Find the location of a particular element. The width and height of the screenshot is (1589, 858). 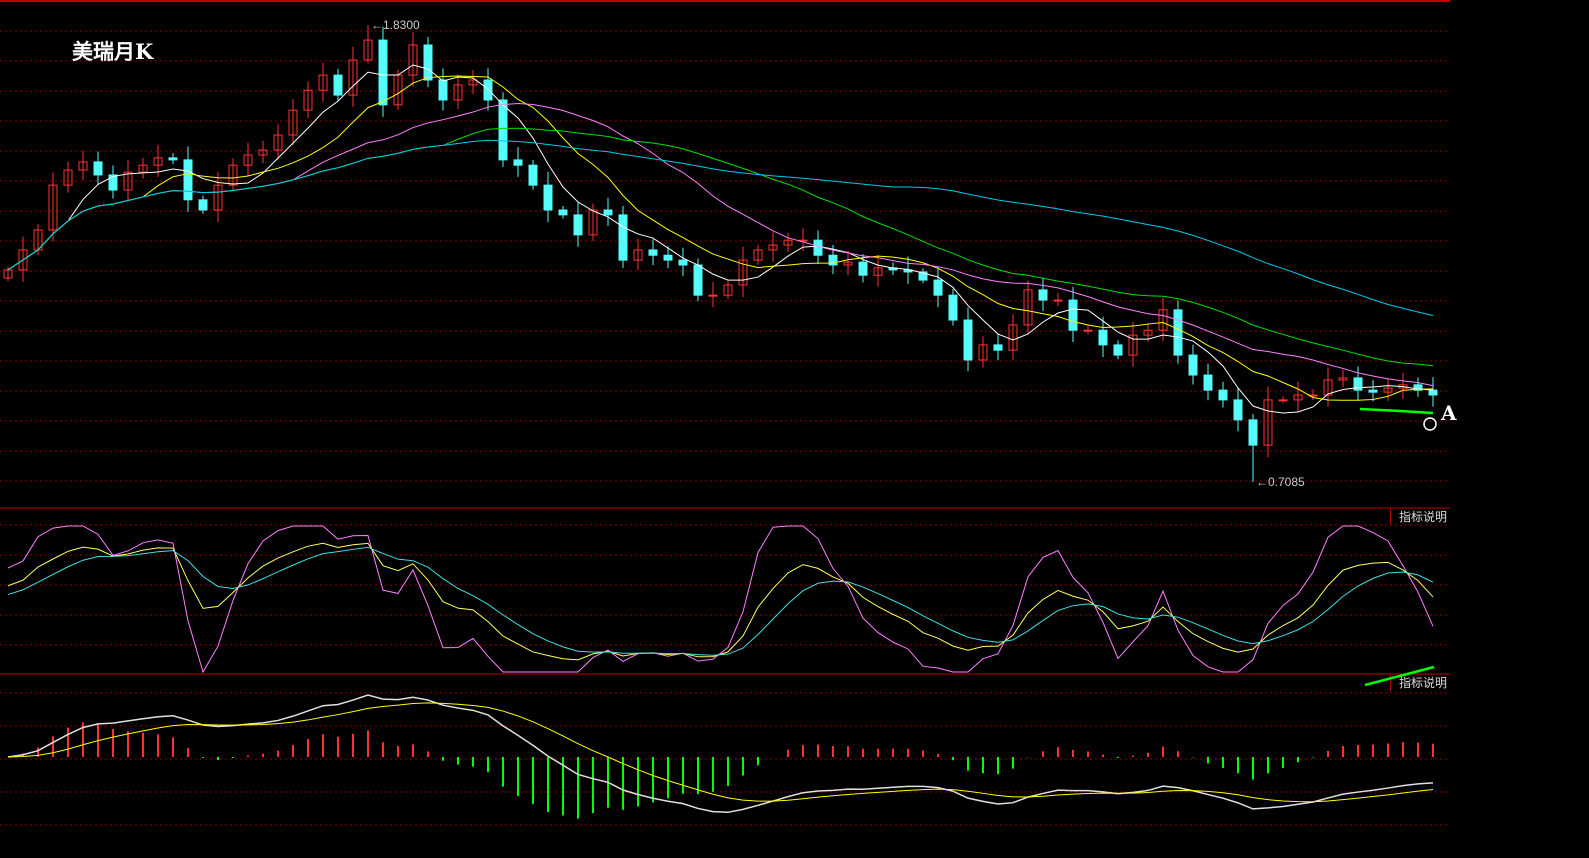

min-price-label: ←0.7085 is located at coordinates (1280, 482).